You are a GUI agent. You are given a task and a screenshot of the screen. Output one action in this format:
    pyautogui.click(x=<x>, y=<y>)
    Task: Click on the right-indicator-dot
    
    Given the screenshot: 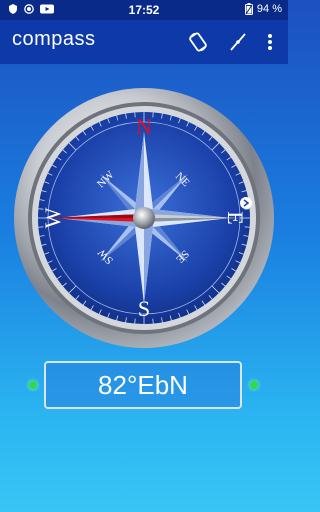 What is the action you would take?
    pyautogui.click(x=254, y=385)
    